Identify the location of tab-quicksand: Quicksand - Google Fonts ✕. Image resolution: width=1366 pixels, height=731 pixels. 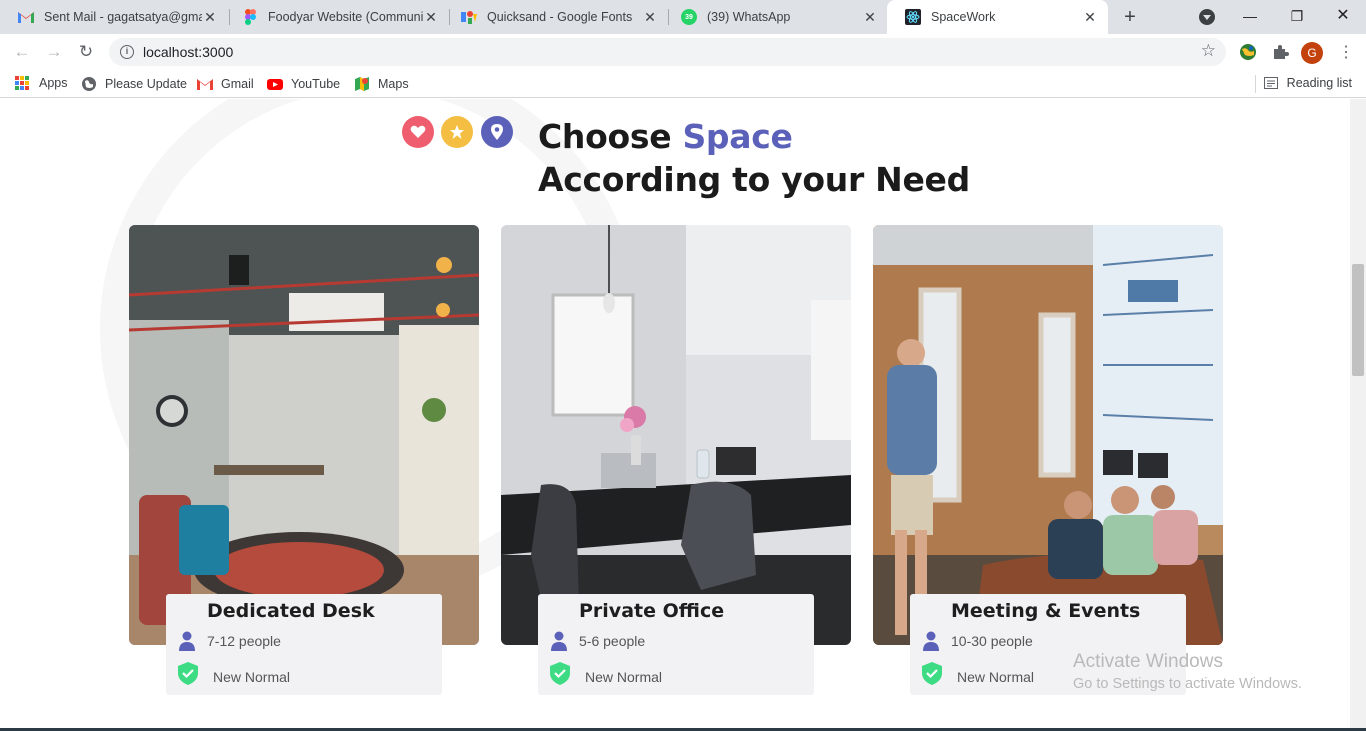
(555, 17).